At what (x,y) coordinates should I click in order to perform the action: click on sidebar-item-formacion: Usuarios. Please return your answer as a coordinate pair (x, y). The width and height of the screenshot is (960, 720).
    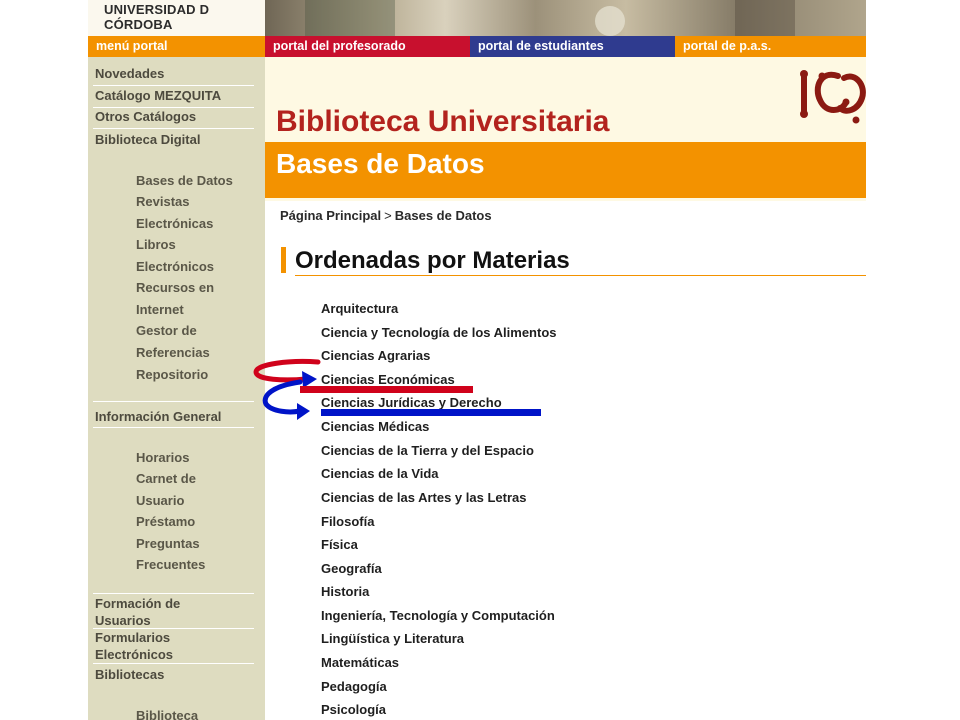
    Looking at the image, I should click on (123, 621).